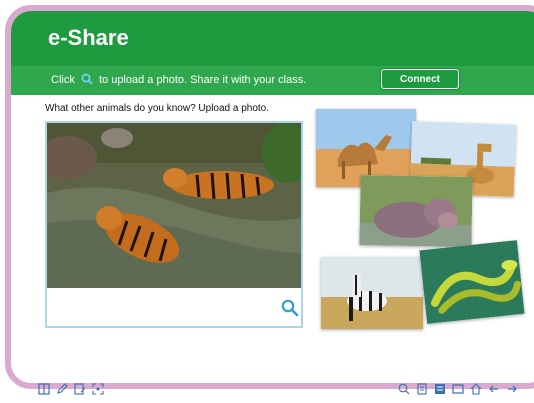  I want to click on pen-icon, so click(62, 391).